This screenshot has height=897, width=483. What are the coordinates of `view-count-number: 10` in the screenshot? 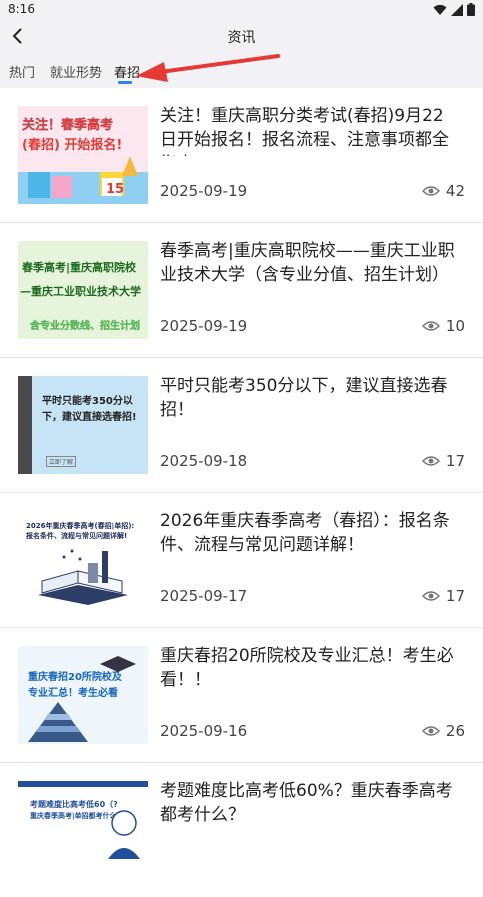 It's located at (455, 326).